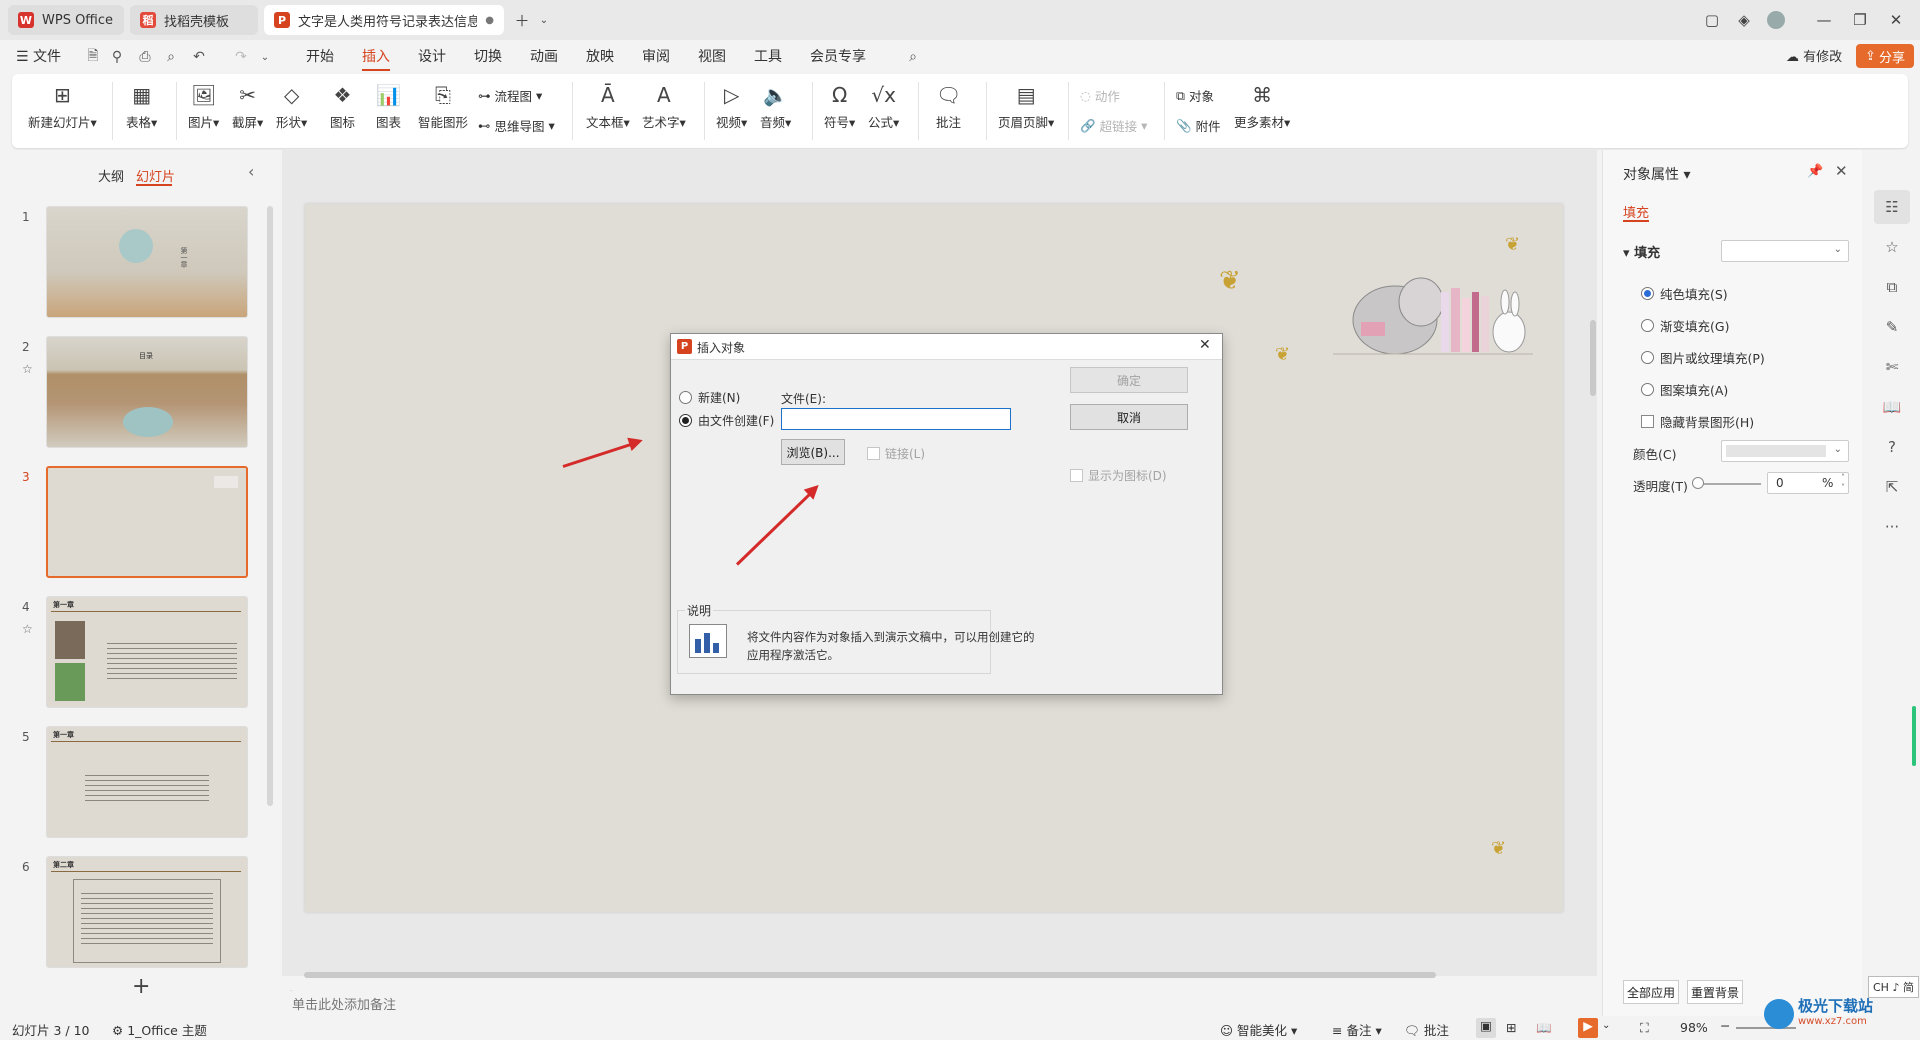 This screenshot has height=1040, width=1920. Describe the element at coordinates (1593, 358) in the screenshot. I see `canvas-vertical-scrollbar` at that location.